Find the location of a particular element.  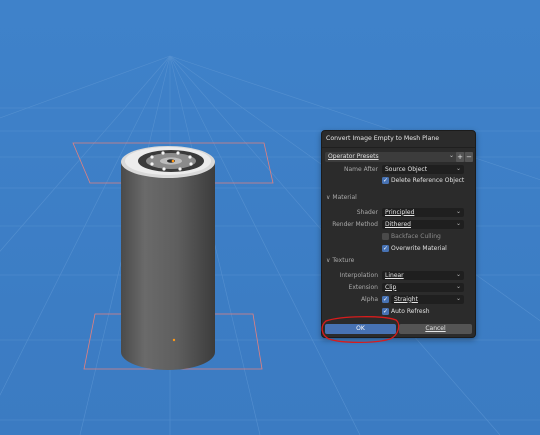

backface-culling-checkbox is located at coordinates (385, 236).